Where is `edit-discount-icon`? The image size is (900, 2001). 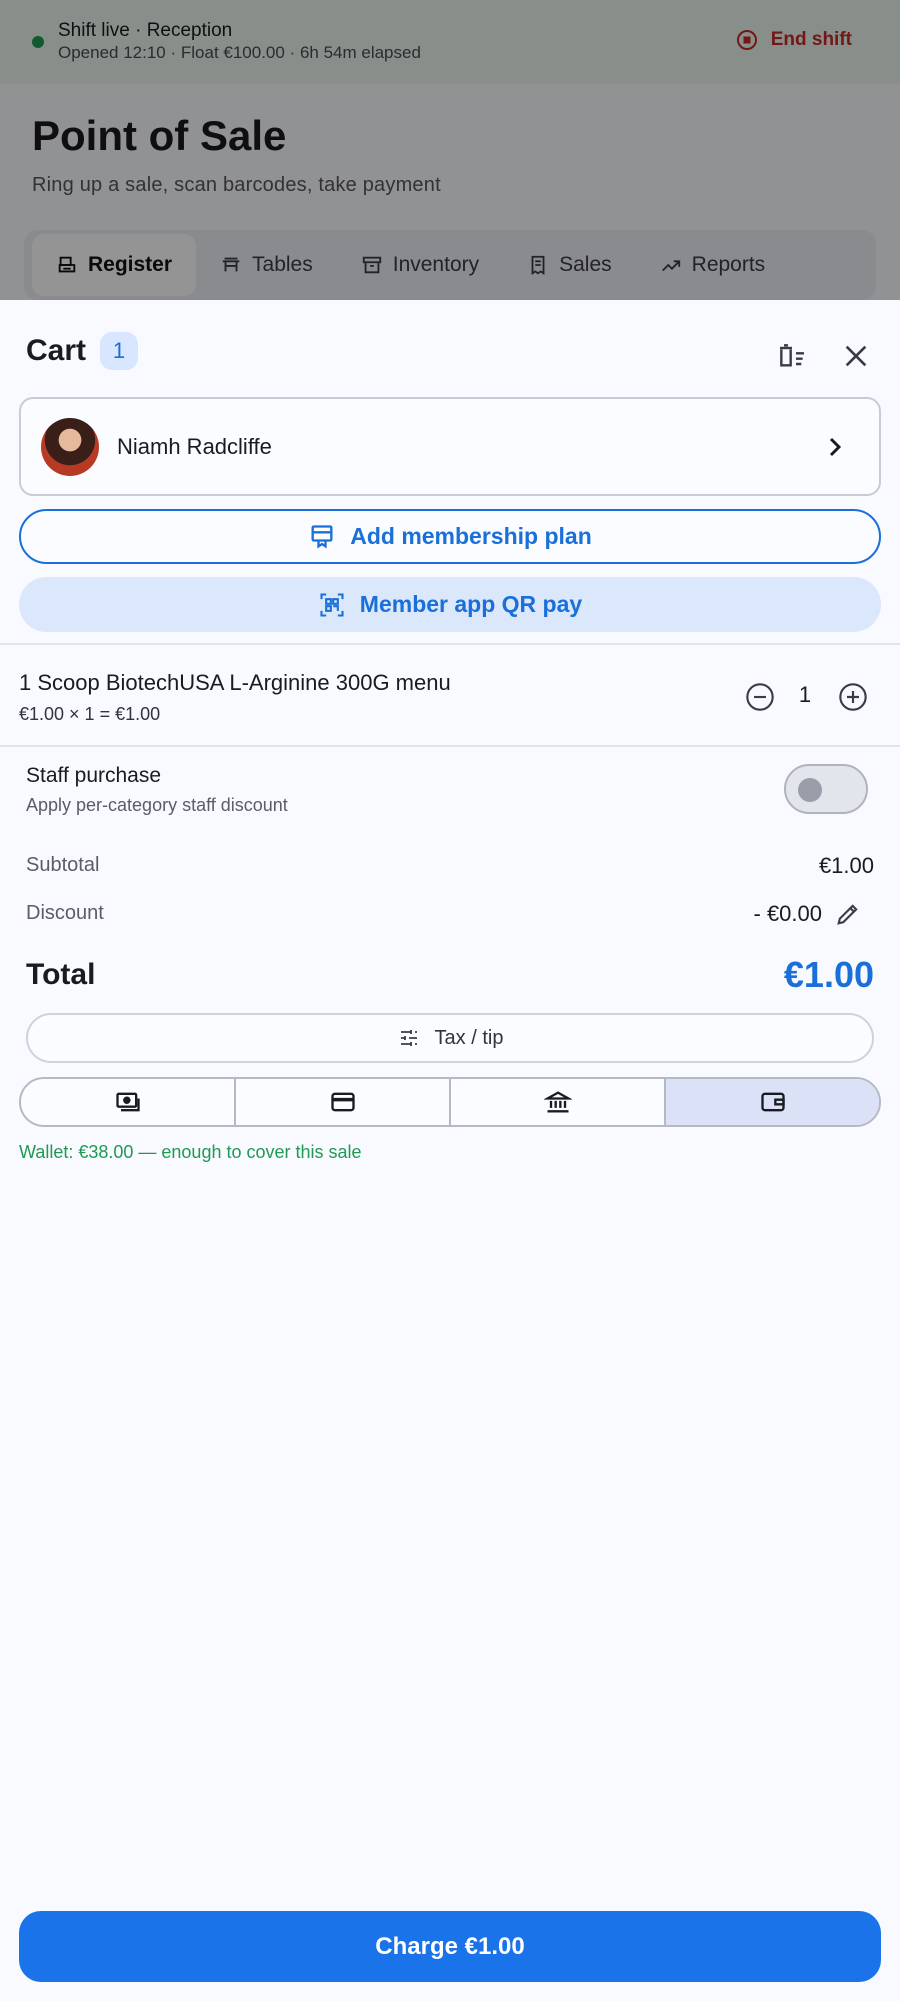
edit-discount-icon is located at coordinates (848, 914).